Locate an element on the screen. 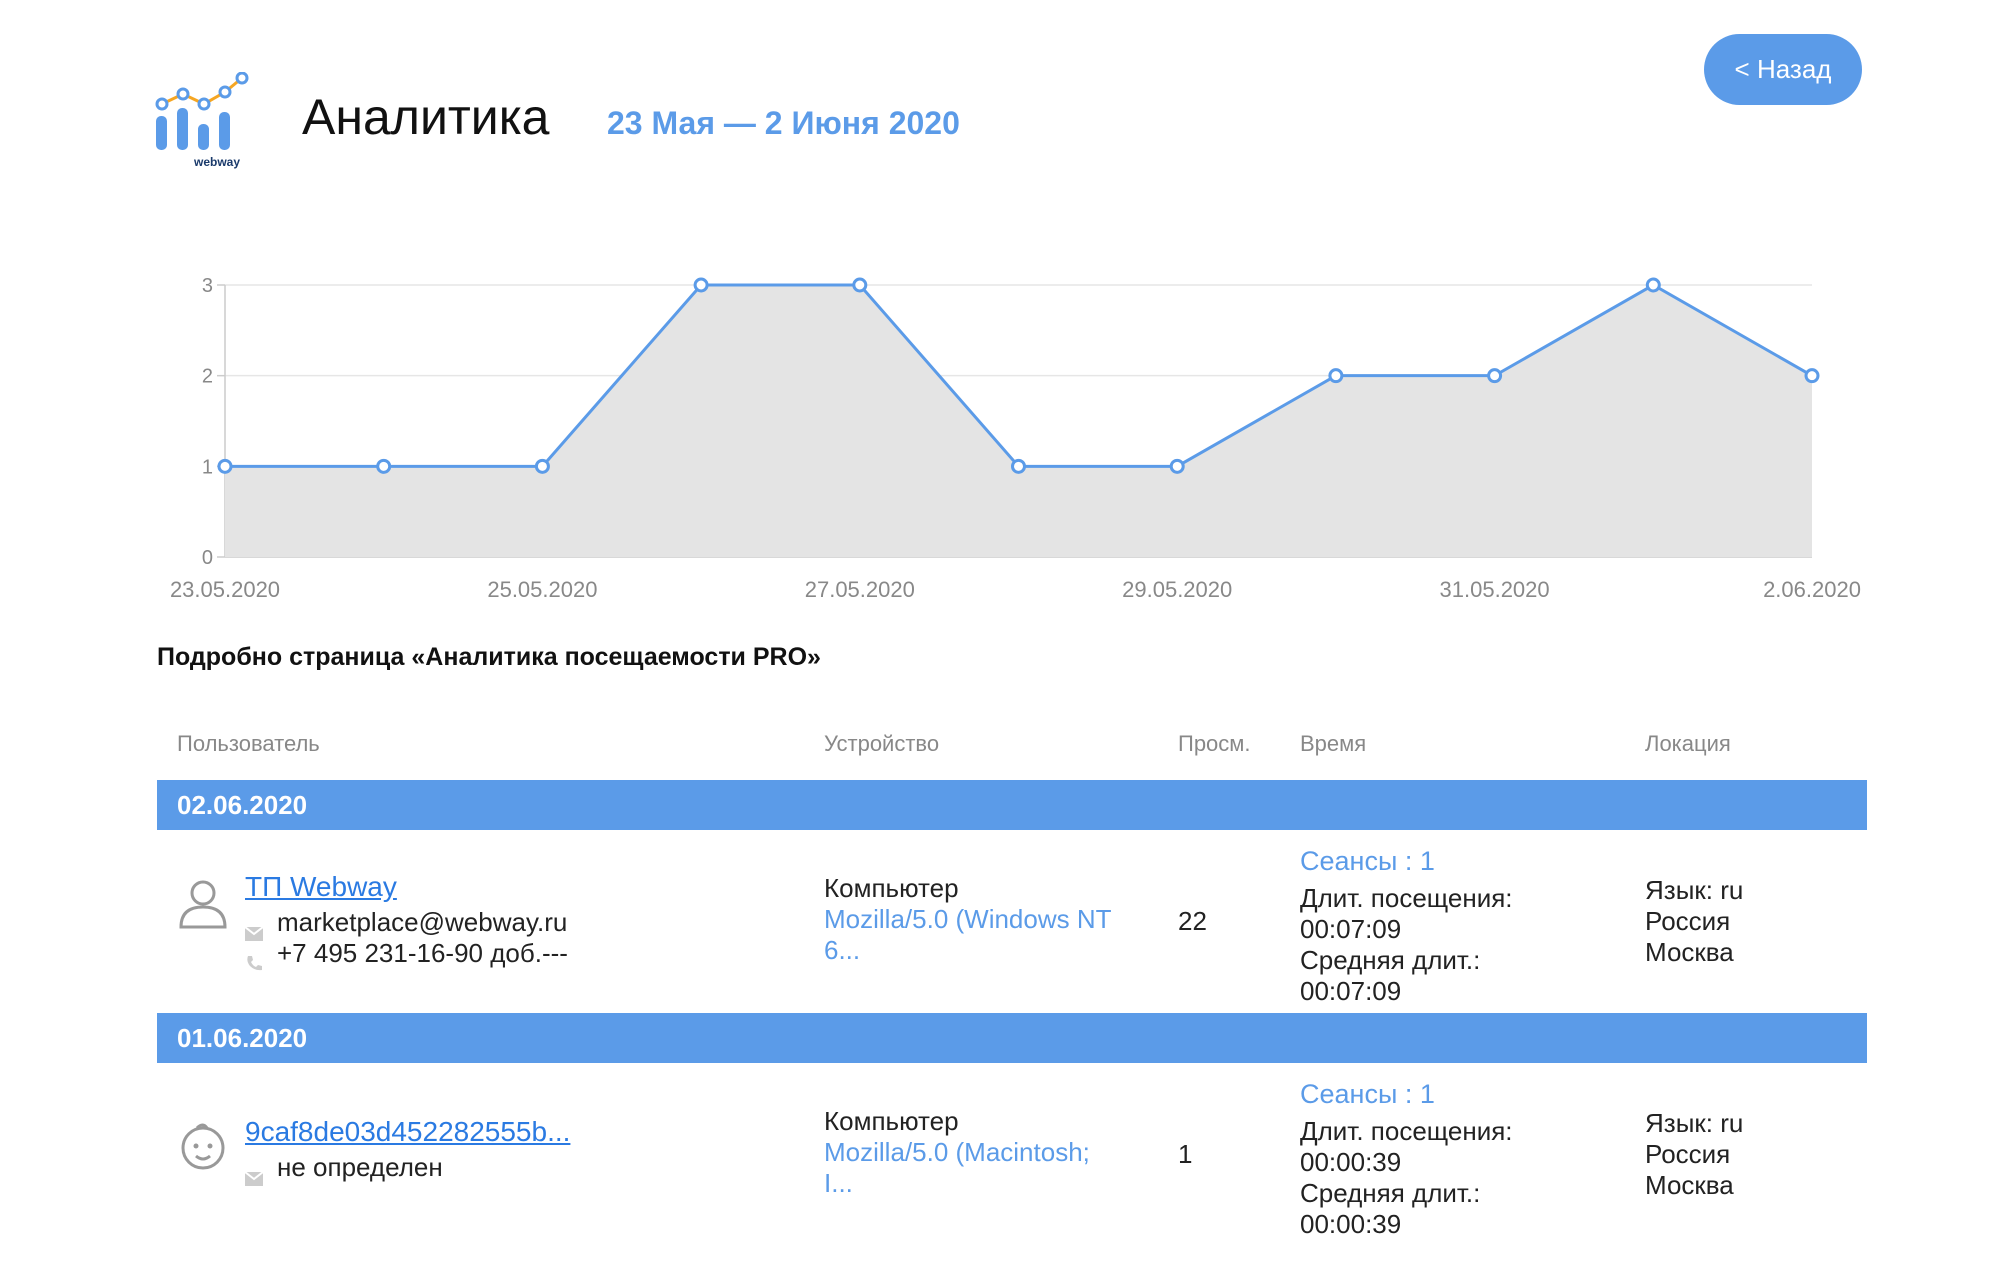 The width and height of the screenshot is (2000, 1284). average-duration-value: 00:00:39 is located at coordinates (1351, 1224).